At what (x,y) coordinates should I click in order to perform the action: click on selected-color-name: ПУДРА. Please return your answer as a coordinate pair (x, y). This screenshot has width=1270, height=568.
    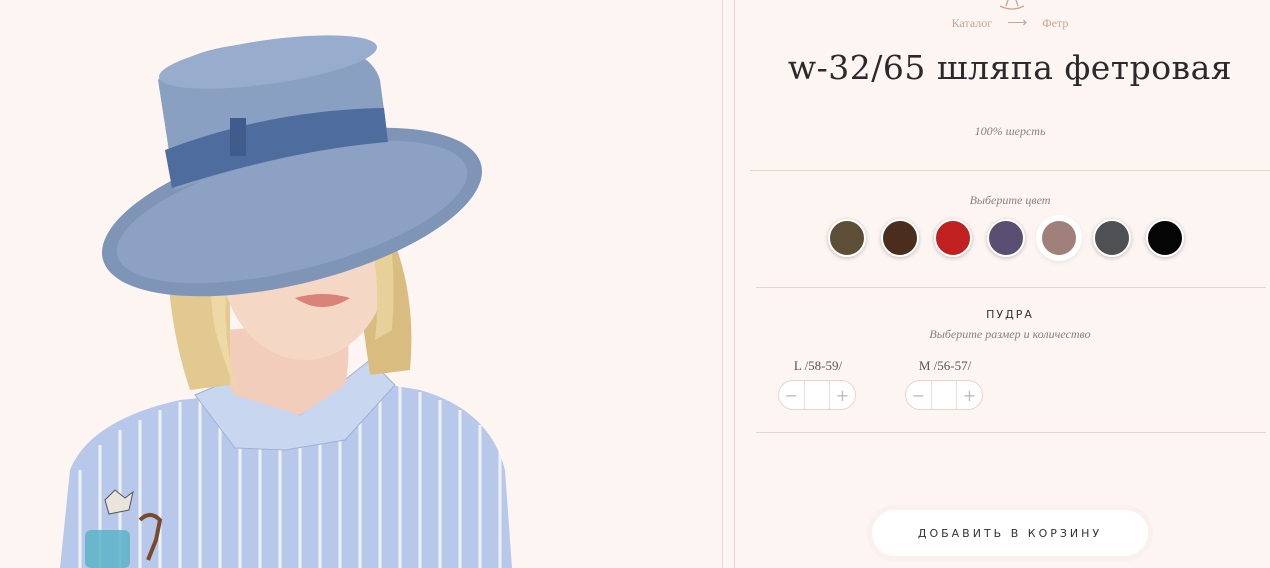
    Looking at the image, I should click on (1010, 314).